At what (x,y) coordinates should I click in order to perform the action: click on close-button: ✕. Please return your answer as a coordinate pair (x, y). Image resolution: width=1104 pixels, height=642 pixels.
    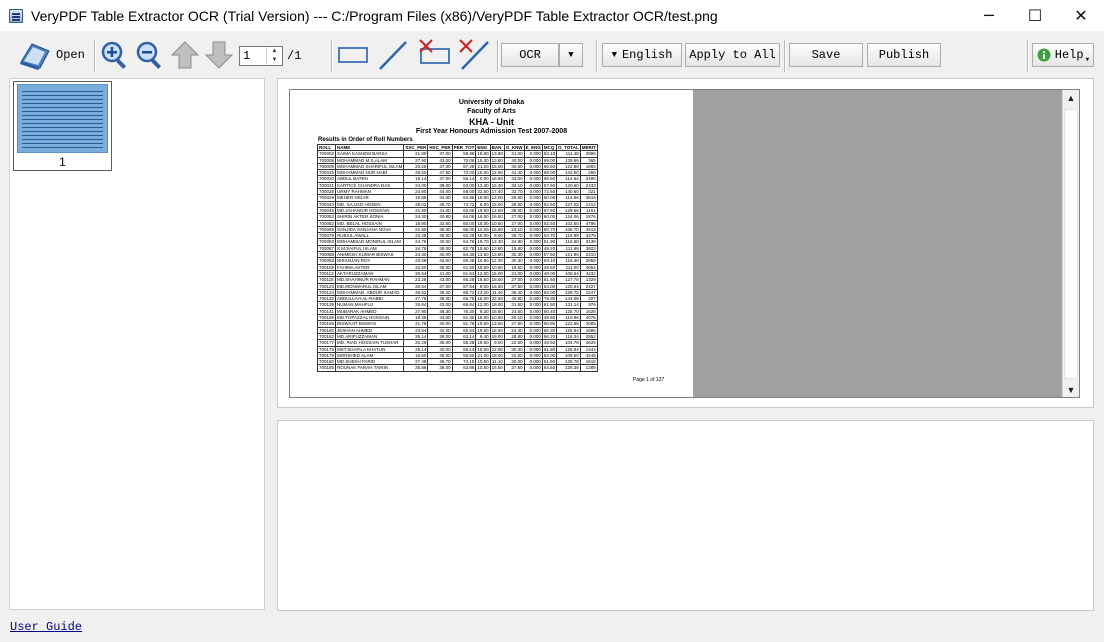
    Looking at the image, I should click on (1081, 15).